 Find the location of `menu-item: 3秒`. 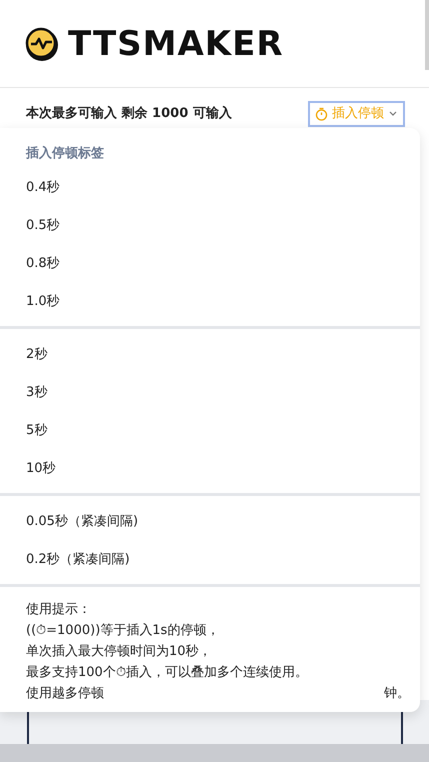

menu-item: 3秒 is located at coordinates (37, 391).